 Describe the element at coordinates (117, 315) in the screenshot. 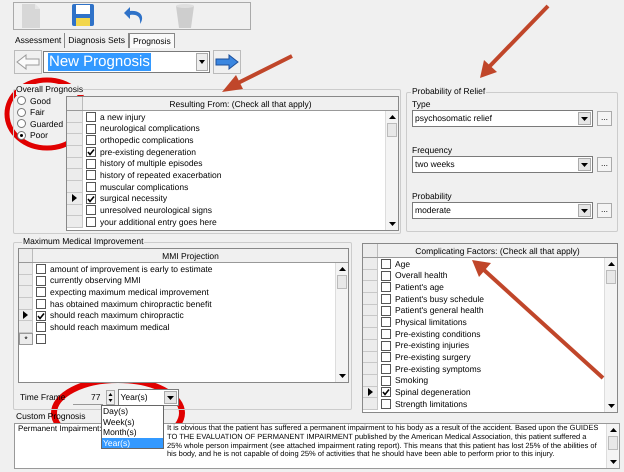

I see `row-label: should reach maximum chiropractic` at that location.